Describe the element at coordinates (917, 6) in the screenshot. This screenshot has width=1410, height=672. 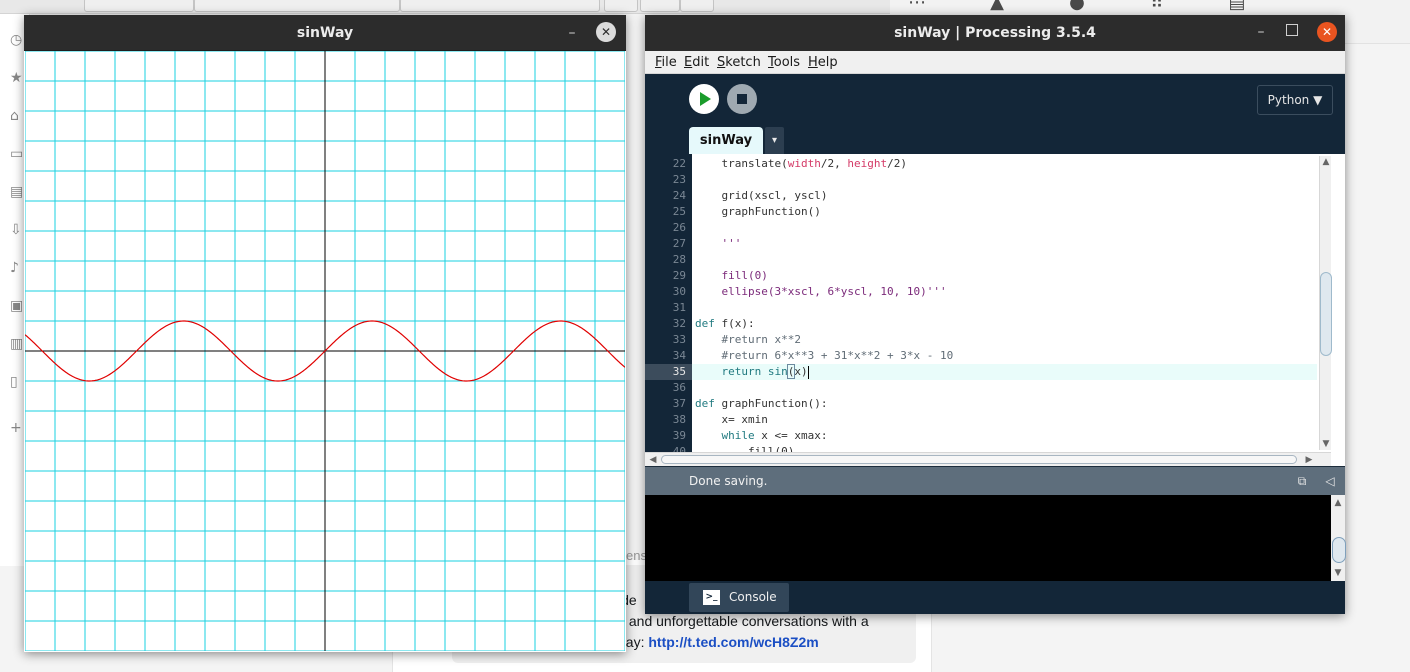
I see `more-icon: ⋯` at that location.